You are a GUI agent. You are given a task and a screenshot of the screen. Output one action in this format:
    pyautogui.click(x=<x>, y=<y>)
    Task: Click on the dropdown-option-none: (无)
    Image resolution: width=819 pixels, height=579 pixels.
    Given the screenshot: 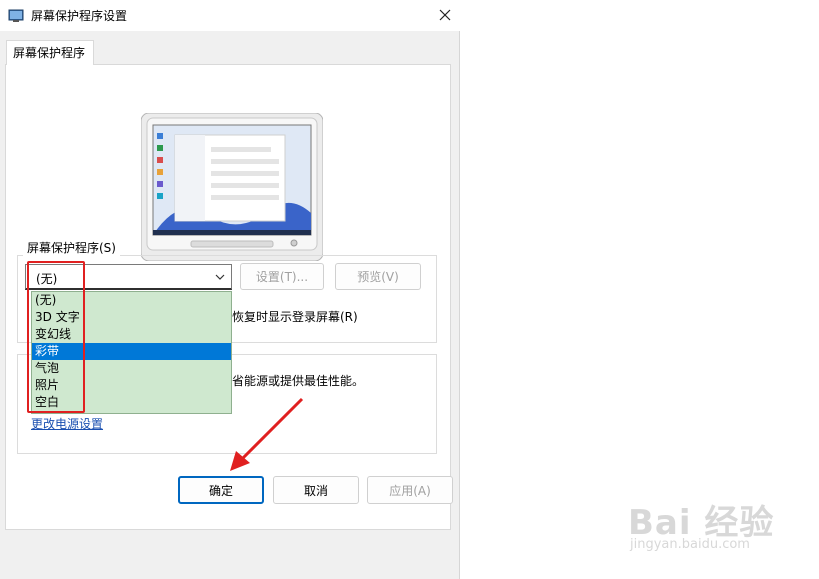 What is the action you would take?
    pyautogui.click(x=131, y=300)
    